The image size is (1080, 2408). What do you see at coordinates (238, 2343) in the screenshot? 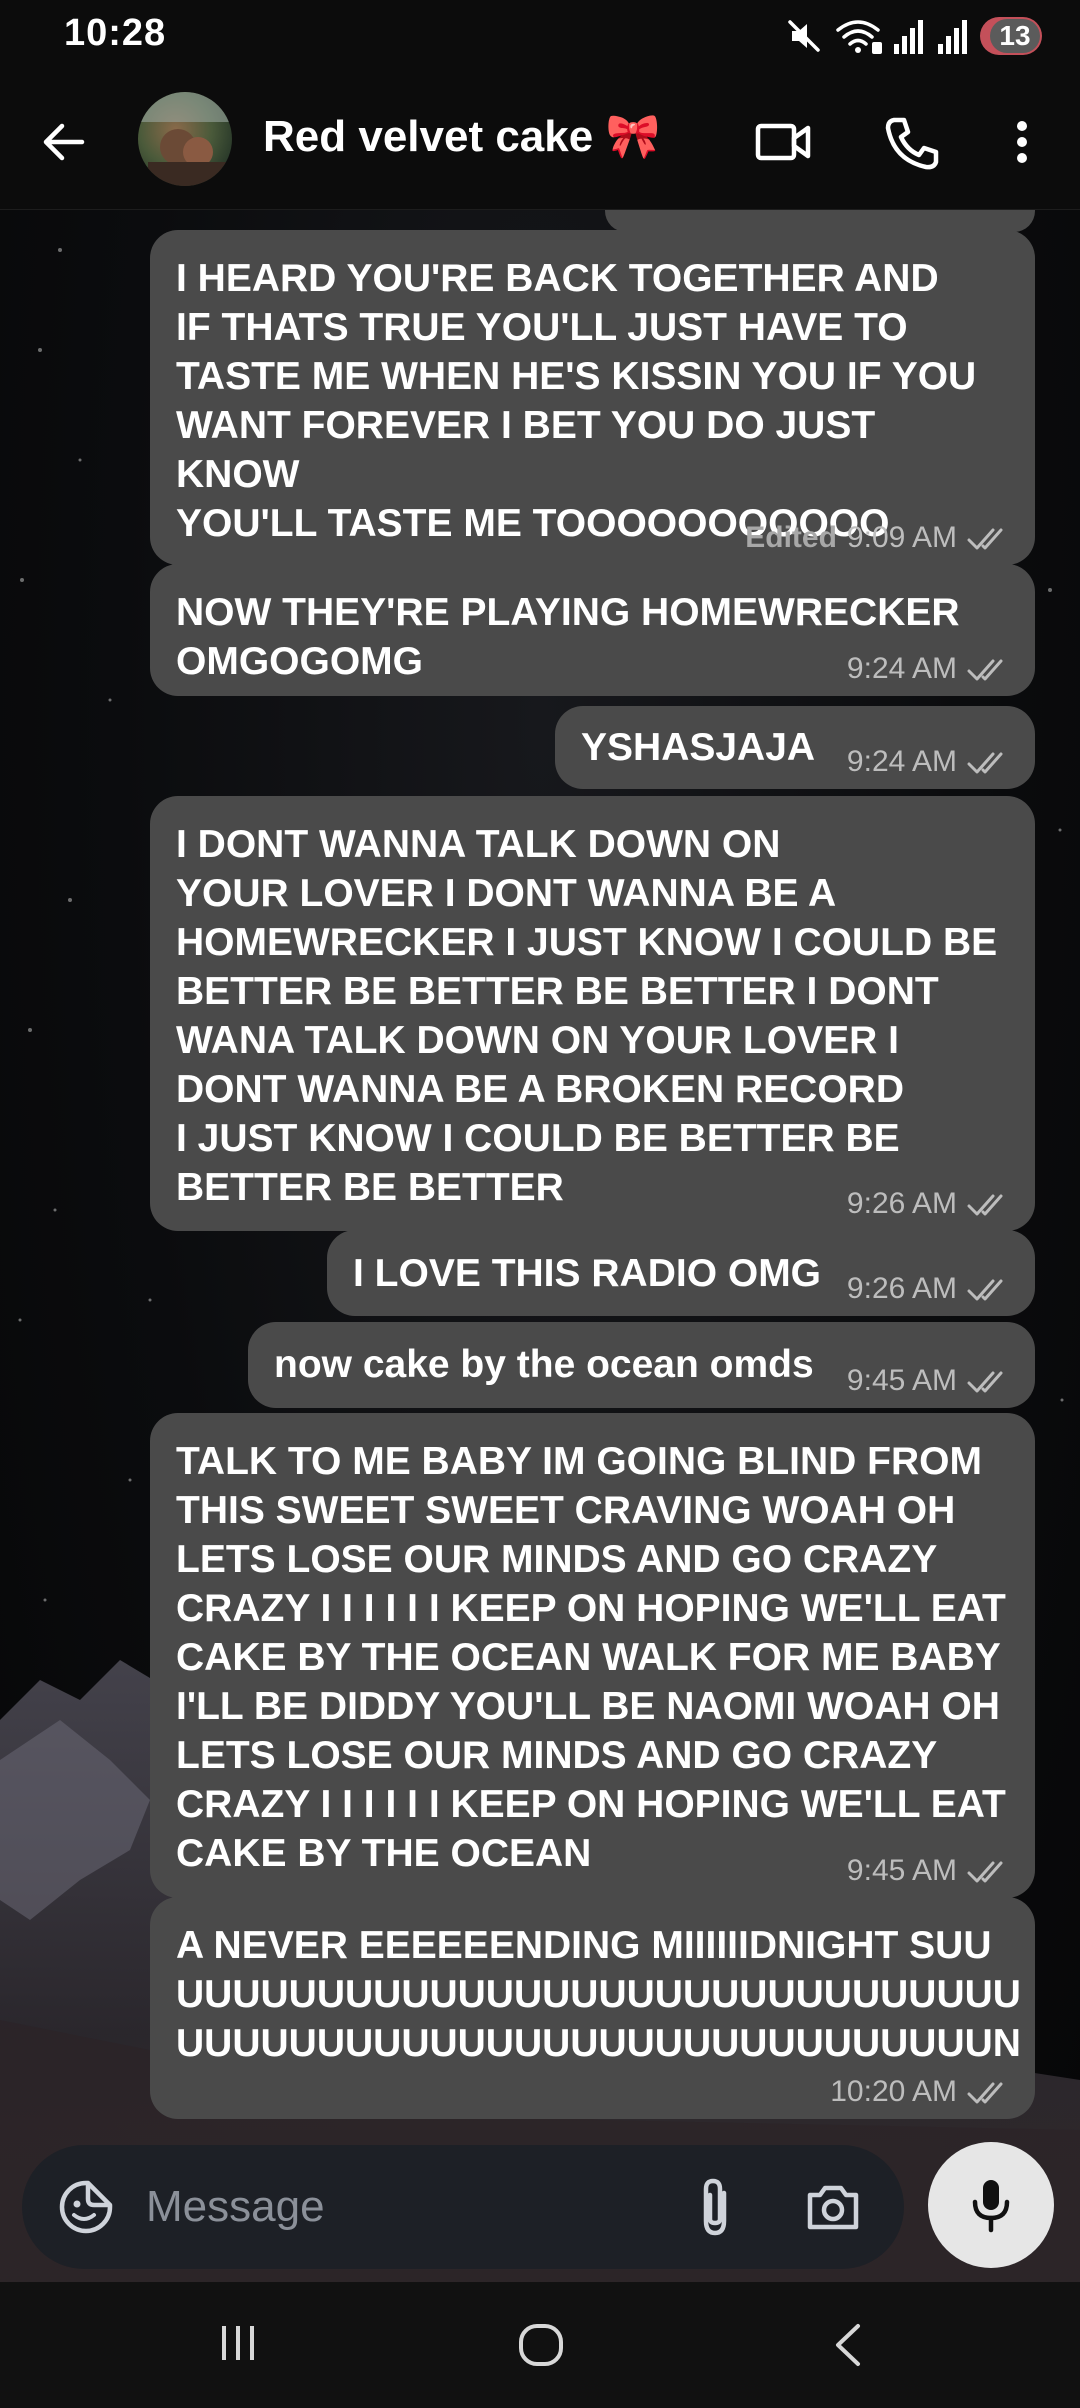
I see `recent-apps-icon` at bounding box center [238, 2343].